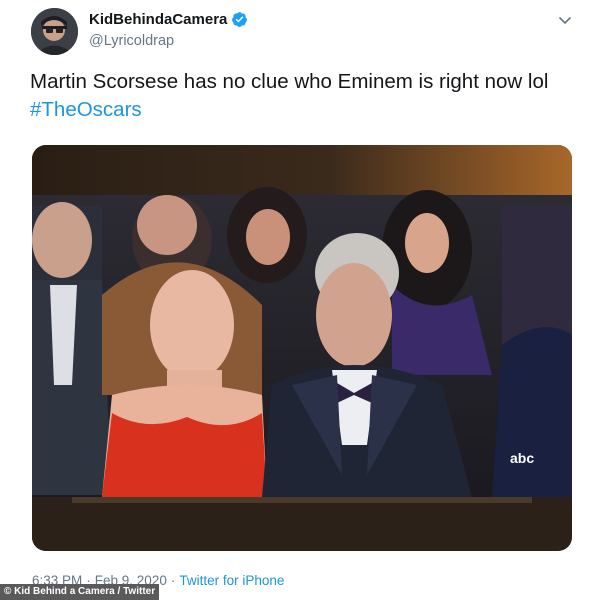  I want to click on display-name: KidBehindaCamera, so click(158, 19).